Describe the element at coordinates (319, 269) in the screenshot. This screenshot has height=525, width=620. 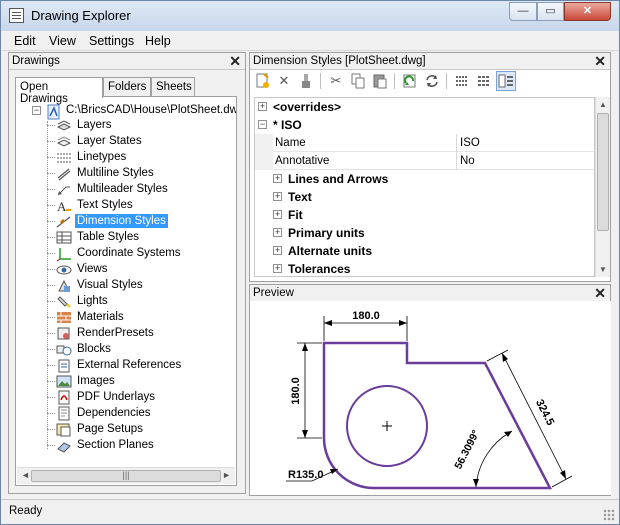
I see `group-label: Tolerances` at that location.